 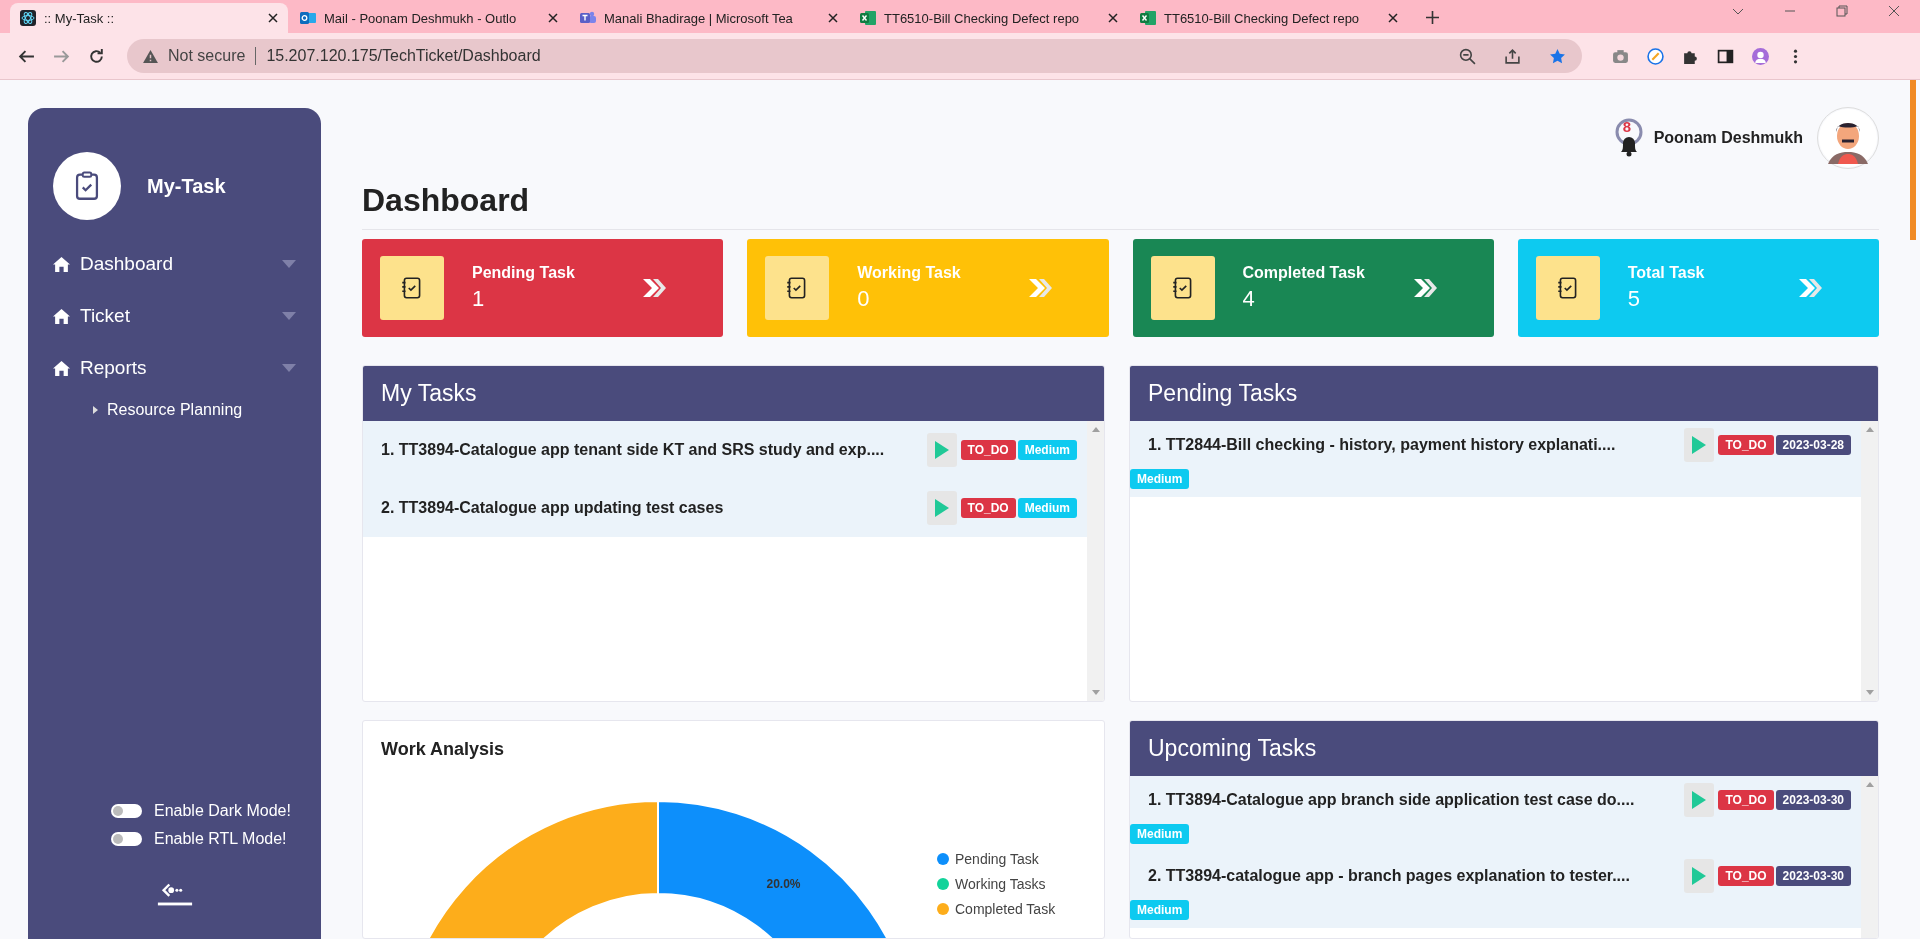 I want to click on task-row: 1. TT2844-Bill checking - history, payment history explanati.... TO_DO 2023-03-28 Medium, so click(x=1495, y=459).